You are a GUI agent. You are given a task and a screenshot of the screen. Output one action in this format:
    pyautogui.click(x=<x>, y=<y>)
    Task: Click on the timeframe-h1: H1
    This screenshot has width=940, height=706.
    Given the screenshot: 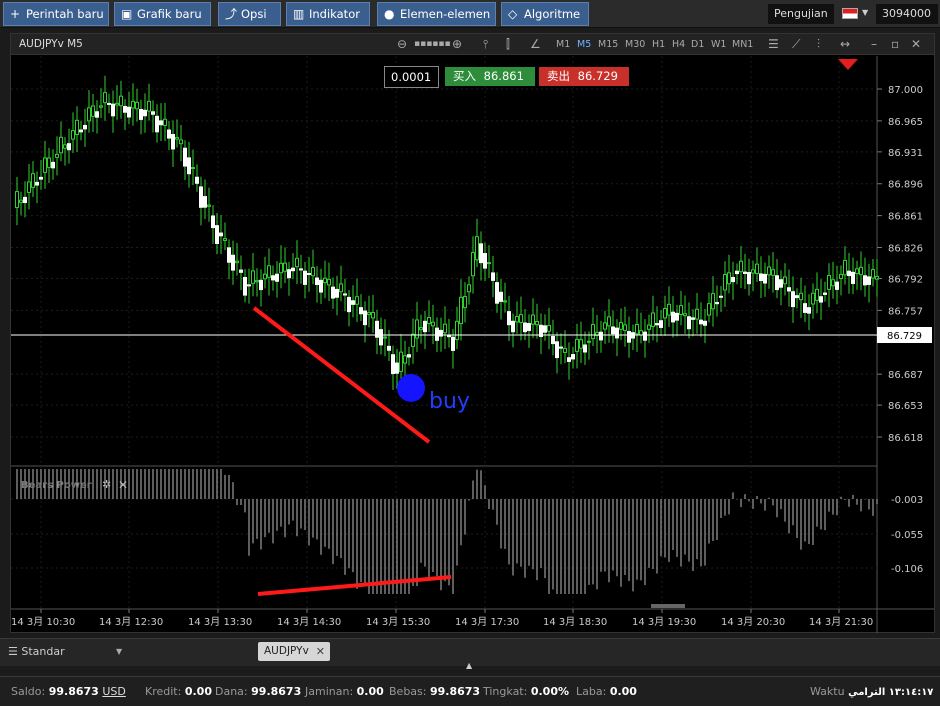 What is the action you would take?
    pyautogui.click(x=658, y=44)
    